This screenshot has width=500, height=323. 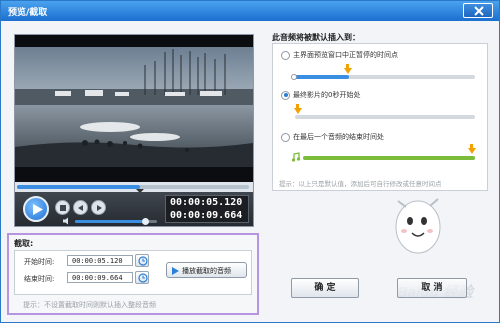 What do you see at coordinates (325, 288) in the screenshot?
I see `ok-button: 确 定` at bounding box center [325, 288].